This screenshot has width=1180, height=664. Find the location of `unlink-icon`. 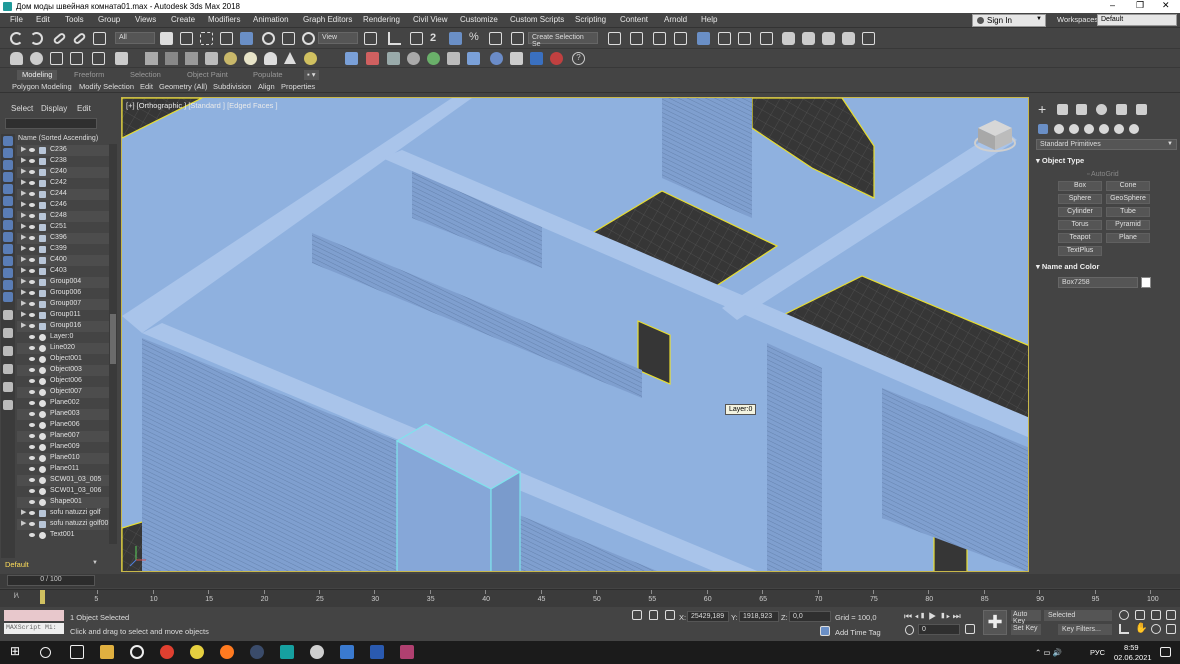

unlink-icon is located at coordinates (79, 38).